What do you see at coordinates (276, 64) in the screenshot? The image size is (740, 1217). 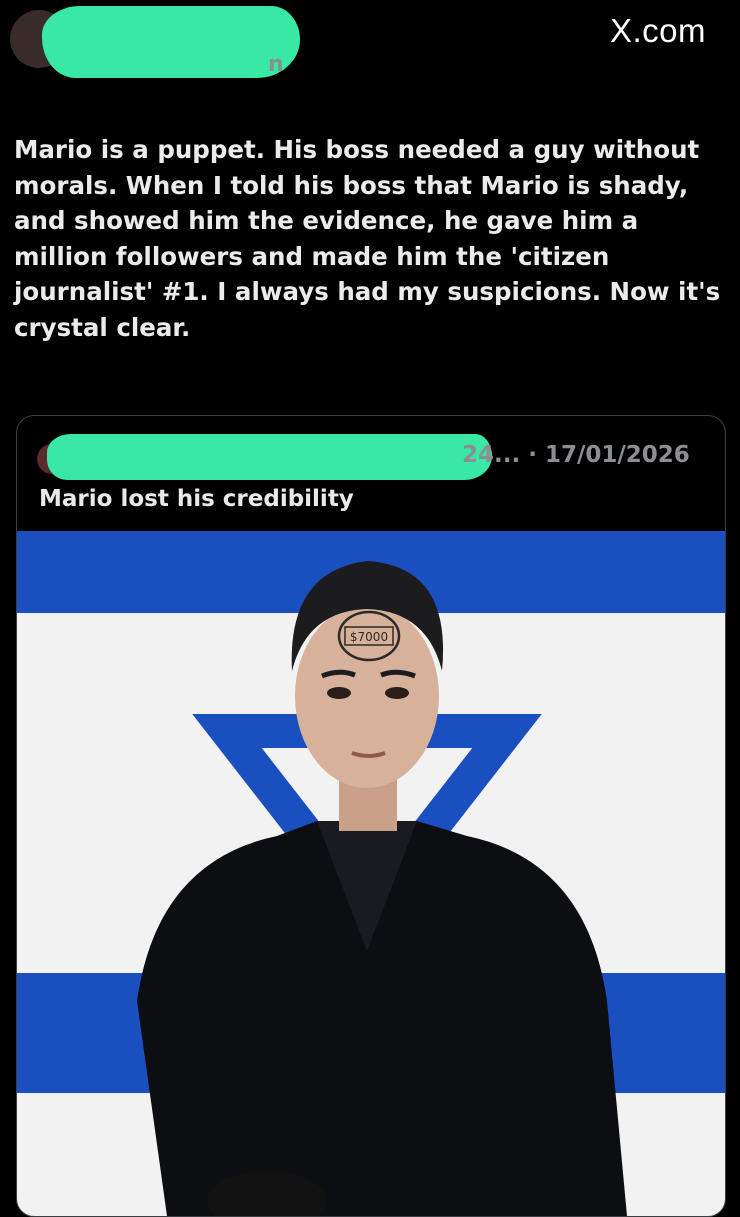 I see `author-handle-fragment: n` at bounding box center [276, 64].